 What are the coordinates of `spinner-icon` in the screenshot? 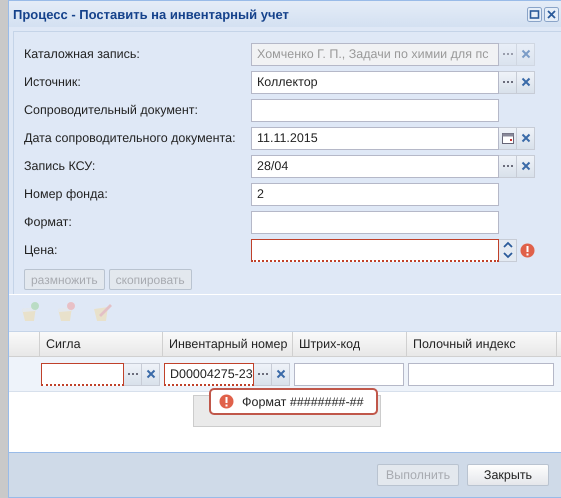 It's located at (508, 250).